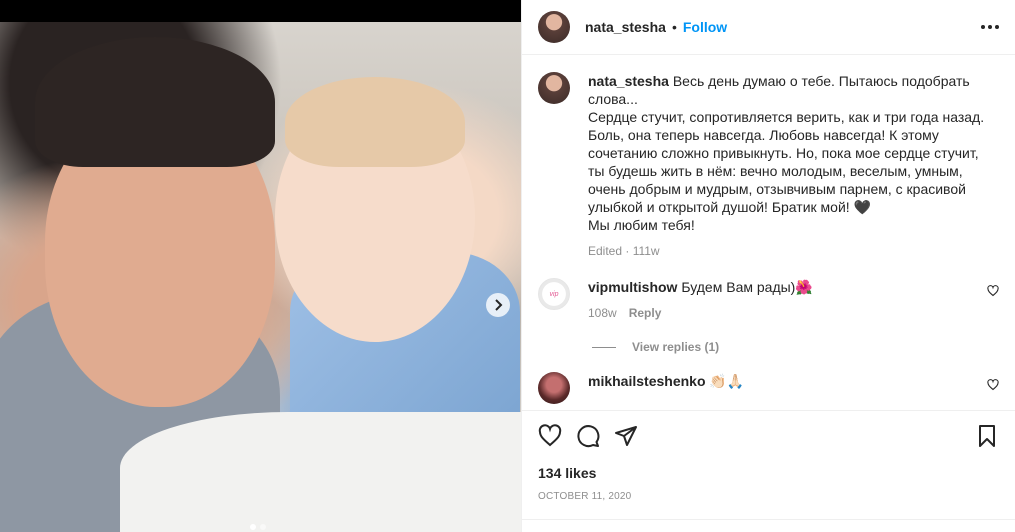 This screenshot has height=532, width=1015. What do you see at coordinates (747, 287) in the screenshot?
I see `comment-text: Будем Вам рады)🌺` at bounding box center [747, 287].